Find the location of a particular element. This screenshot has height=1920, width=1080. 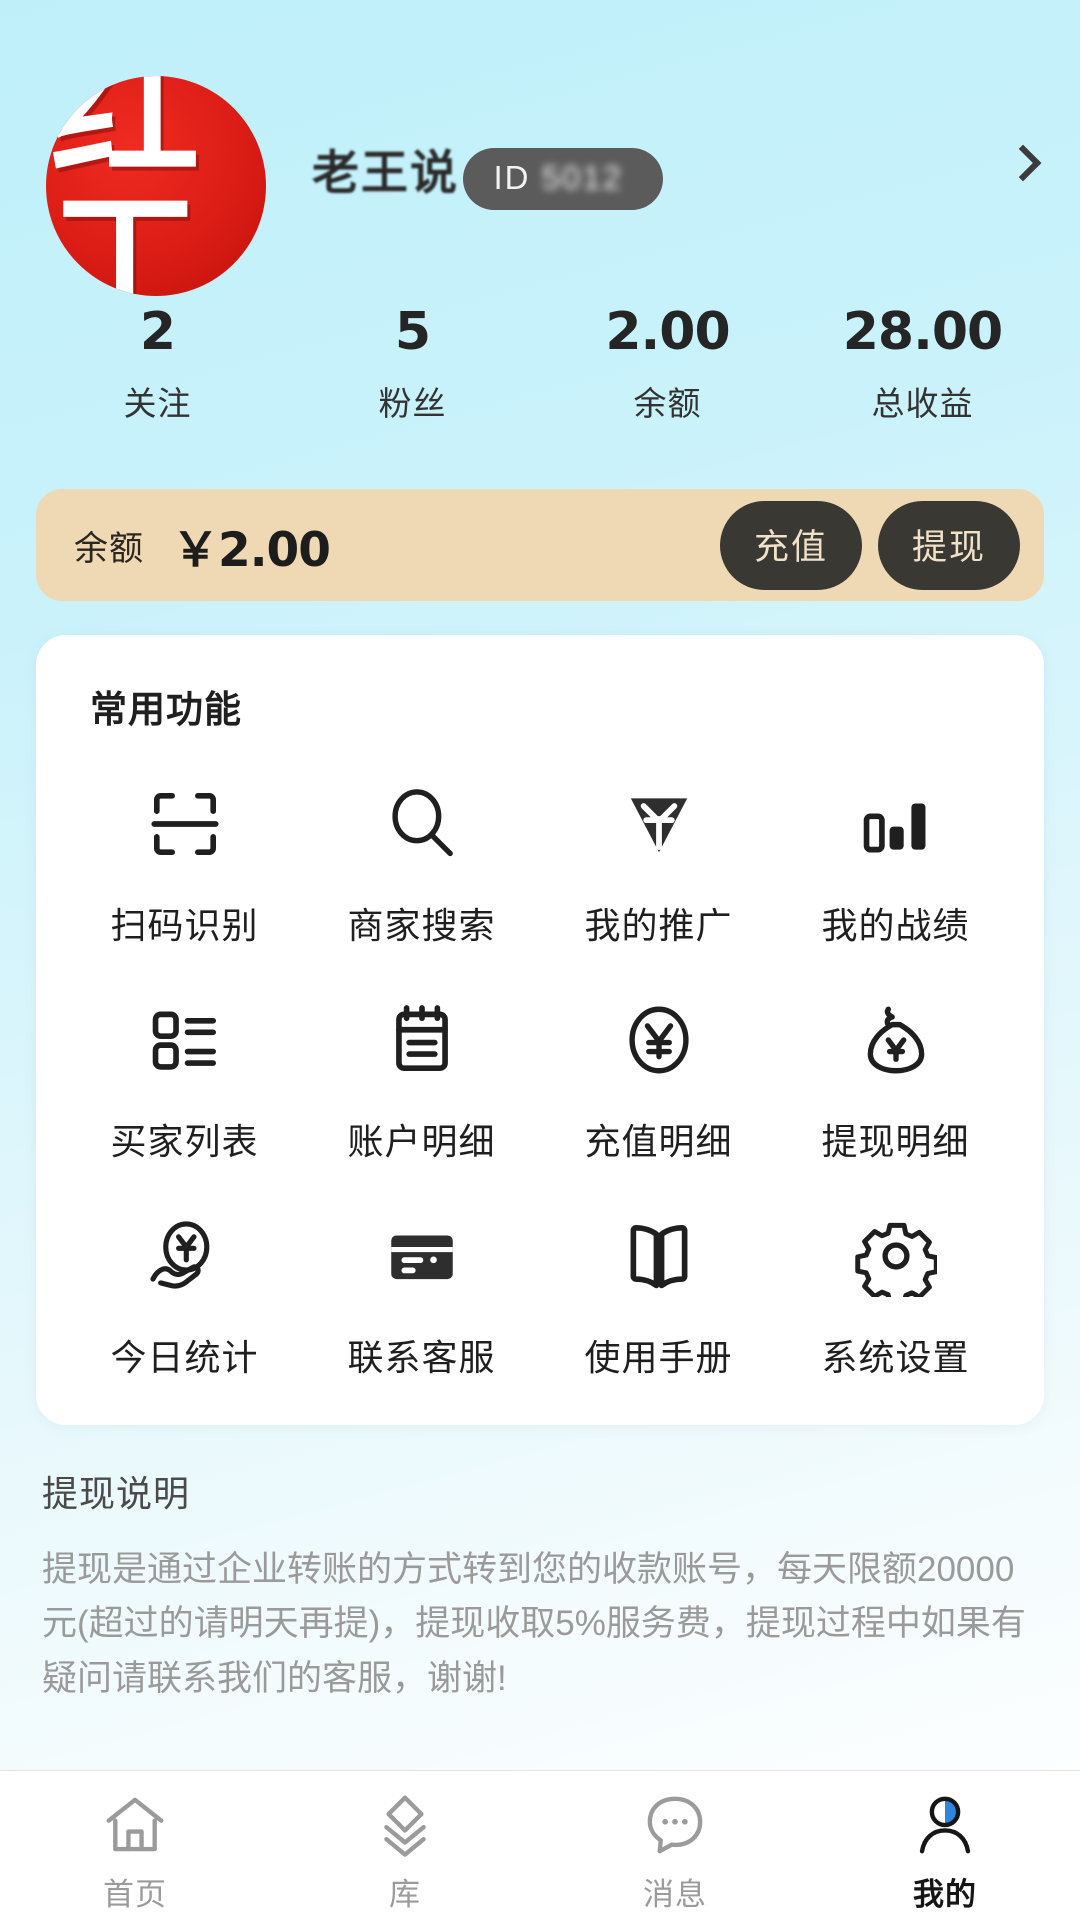

diamond-icon is located at coordinates (659, 824).